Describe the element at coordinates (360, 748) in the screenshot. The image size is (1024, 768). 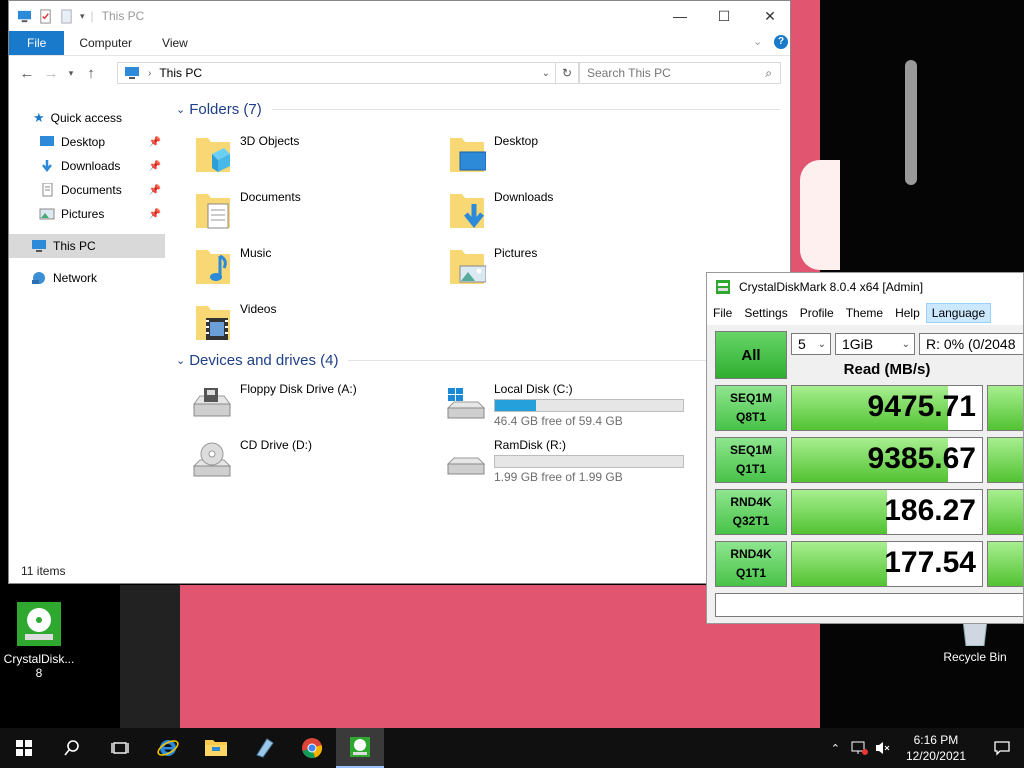
I see `taskbar-crystaldiskmark` at that location.